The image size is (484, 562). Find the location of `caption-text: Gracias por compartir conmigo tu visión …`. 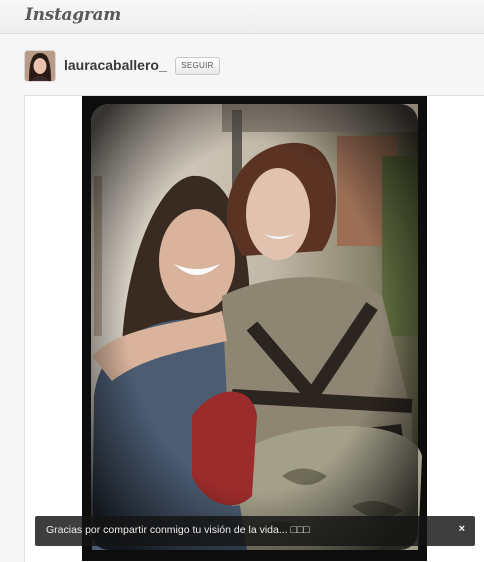

caption-text: Gracias por compartir conmigo tu visión … is located at coordinates (178, 530).